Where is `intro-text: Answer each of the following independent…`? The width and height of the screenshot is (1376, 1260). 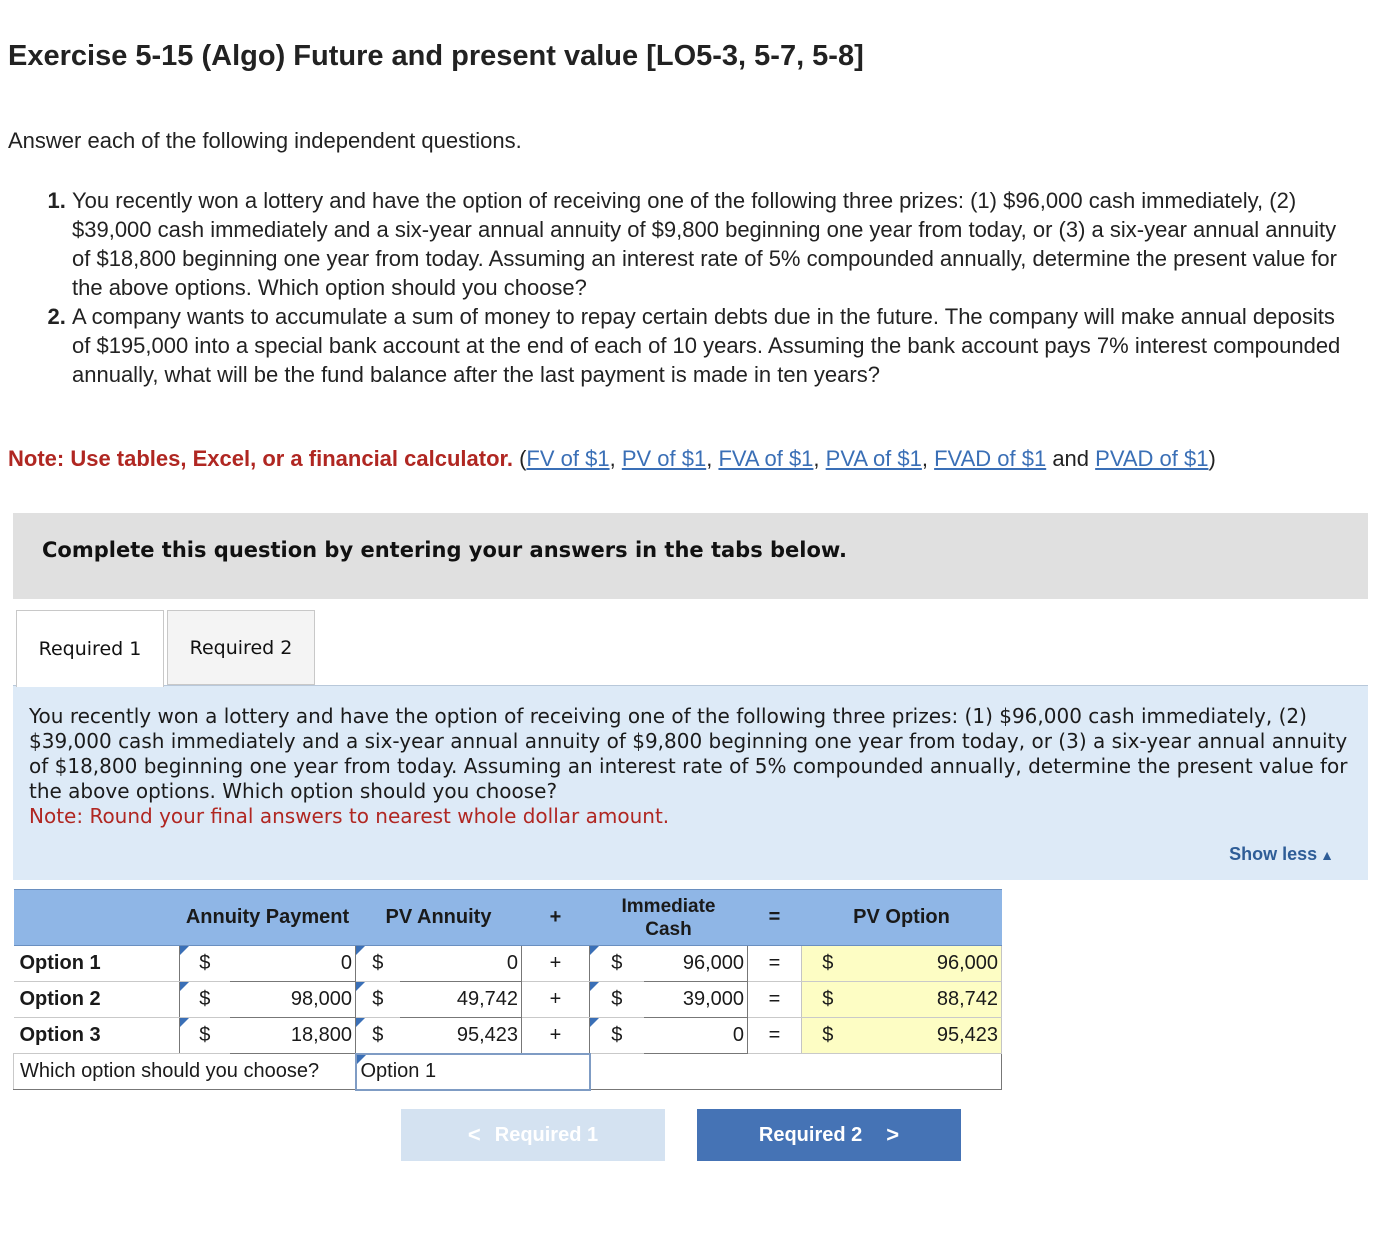 intro-text: Answer each of the following independent… is located at coordinates (265, 140).